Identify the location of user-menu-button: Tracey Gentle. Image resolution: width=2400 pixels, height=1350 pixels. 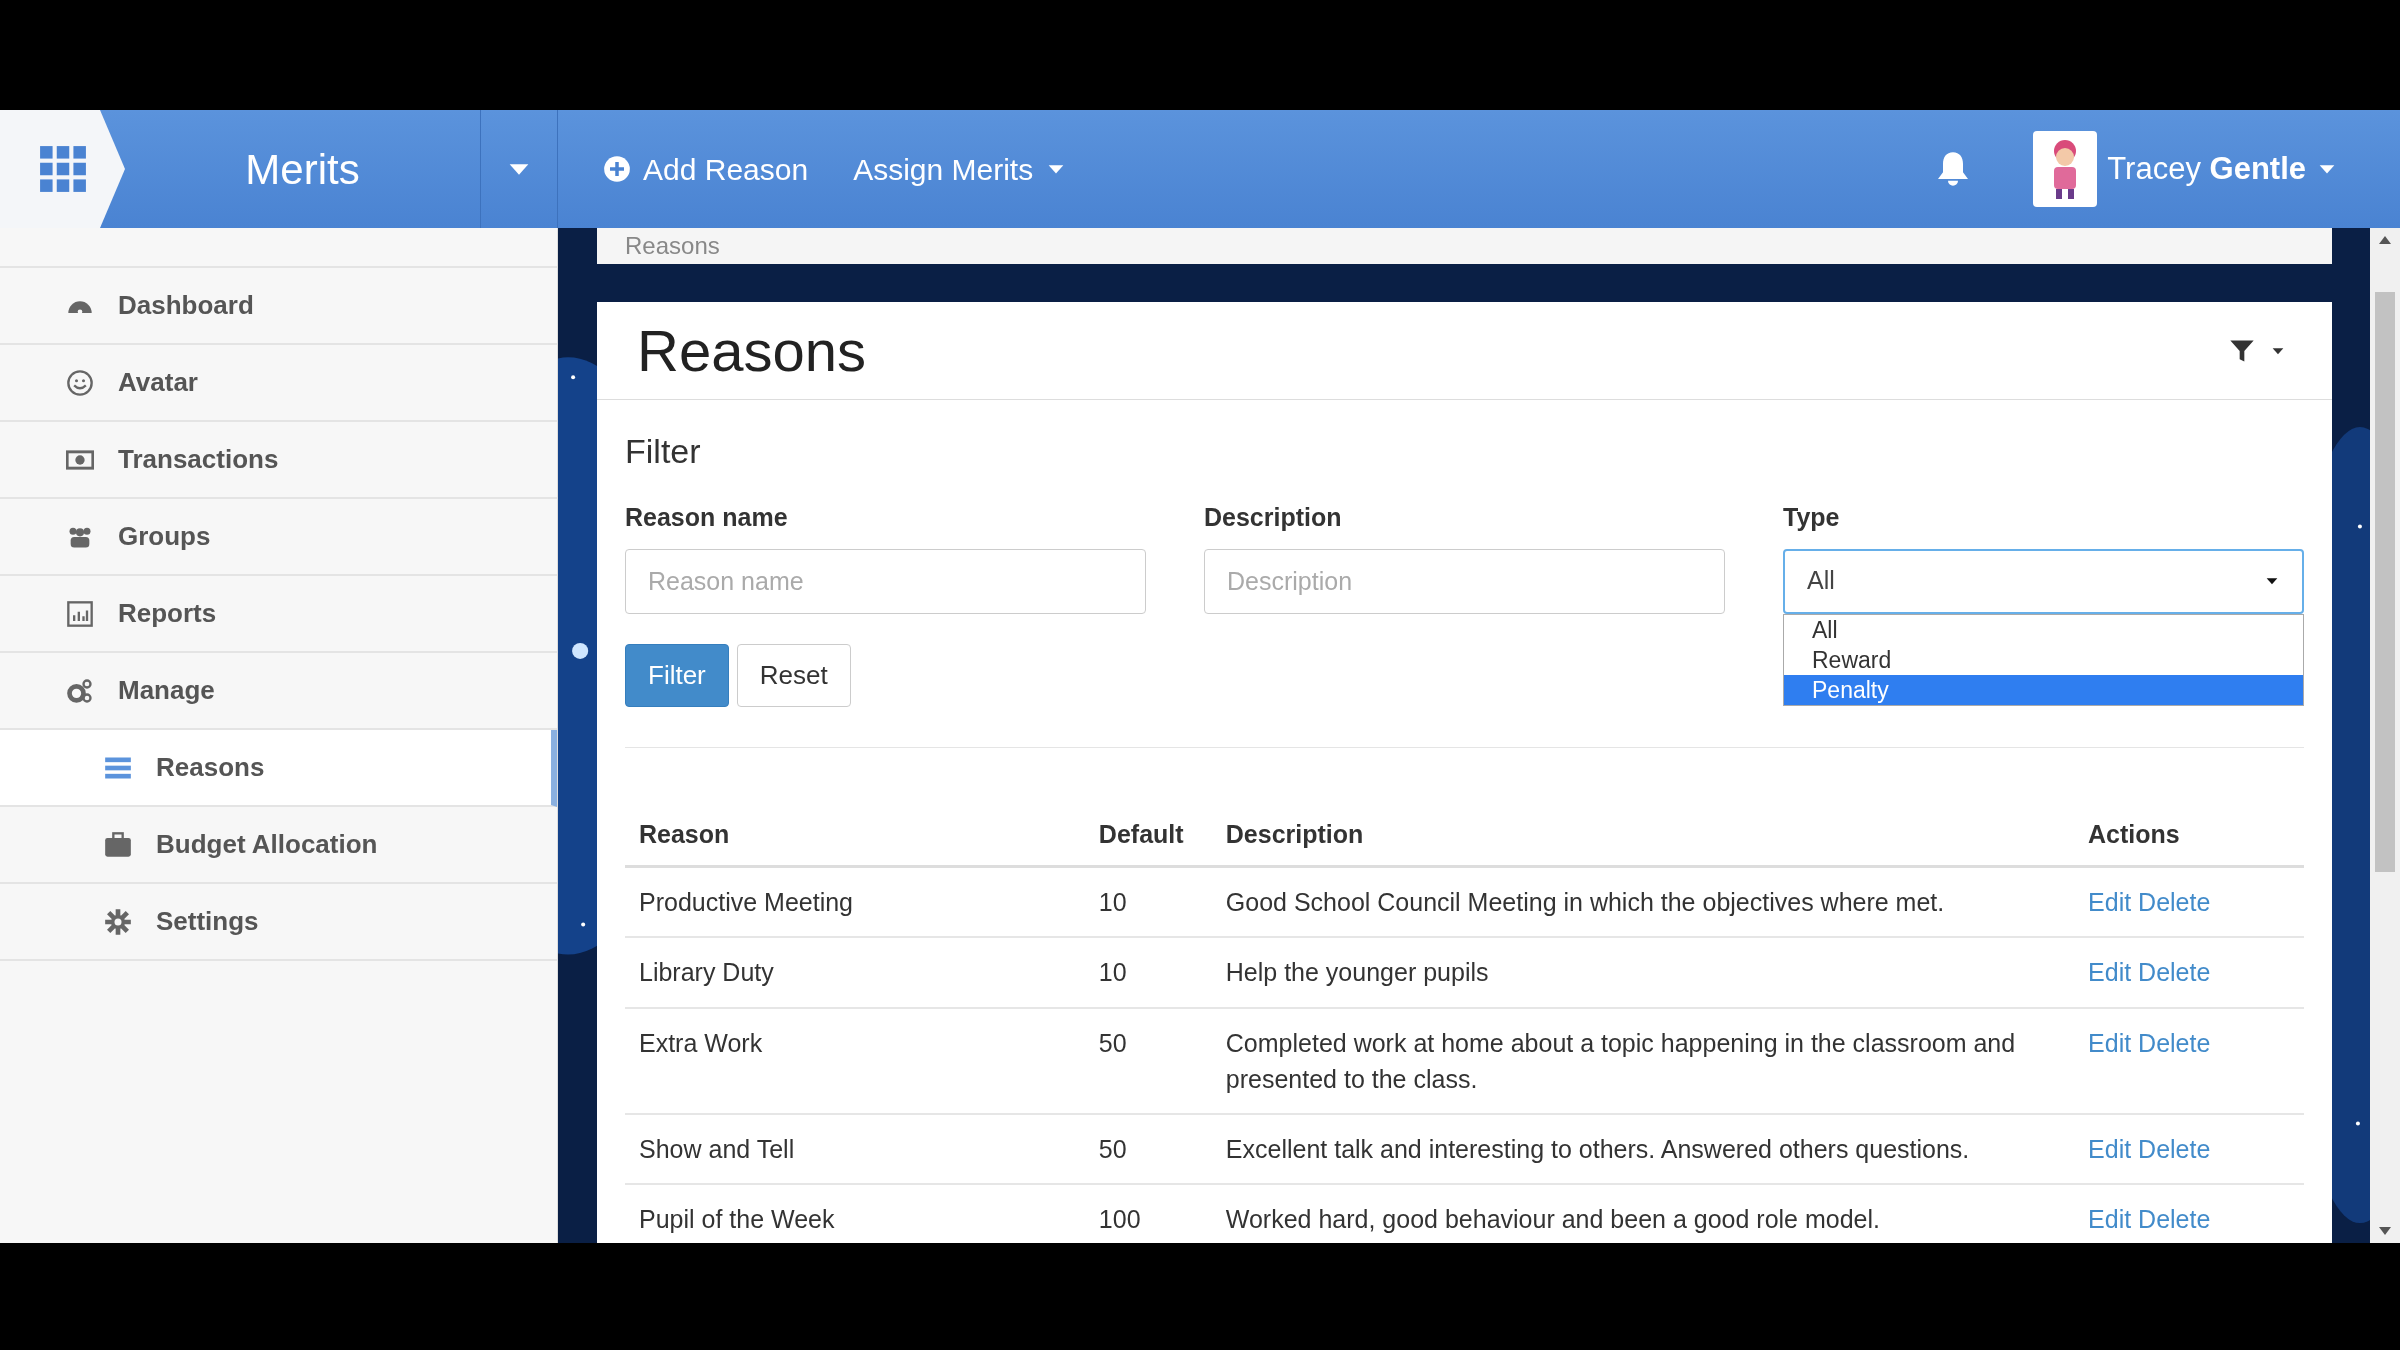
(2185, 169).